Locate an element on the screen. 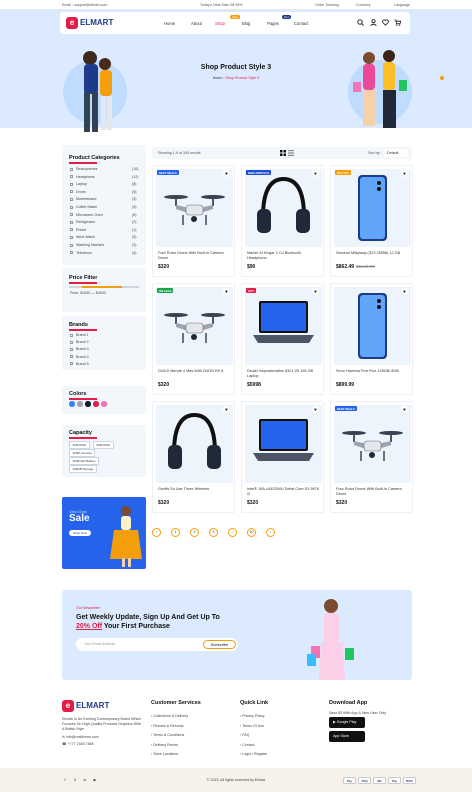  capacity-tag: 4GB RAM is located at coordinates (79, 445).